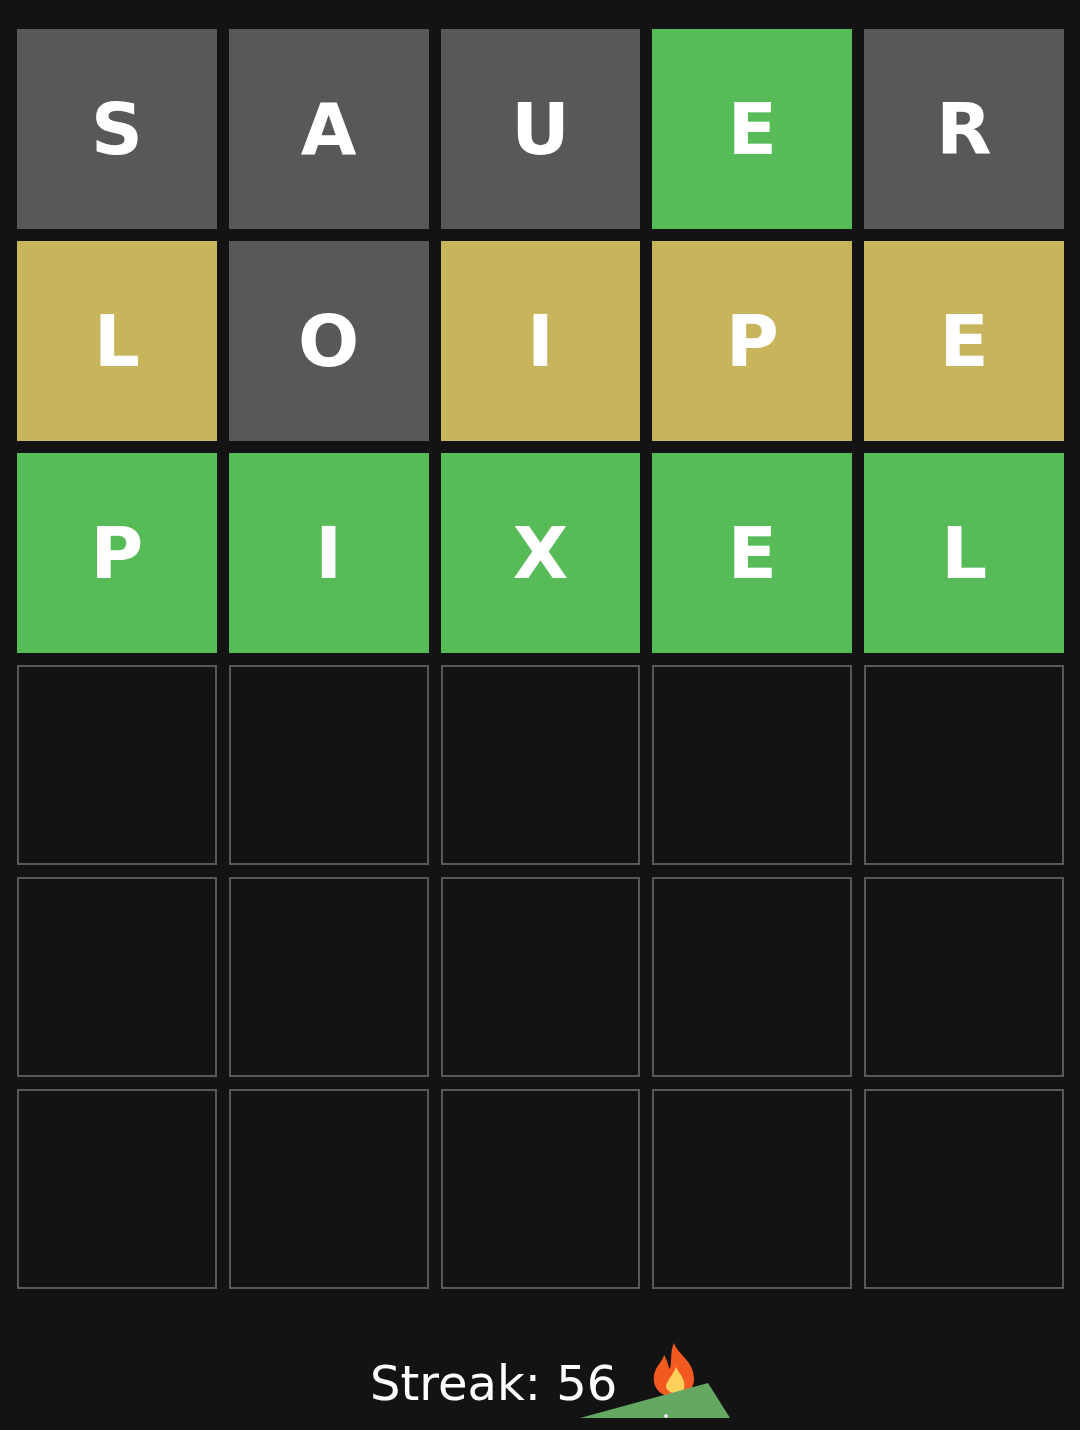  I want to click on streak-counter: Streak: 56, so click(494, 1383).